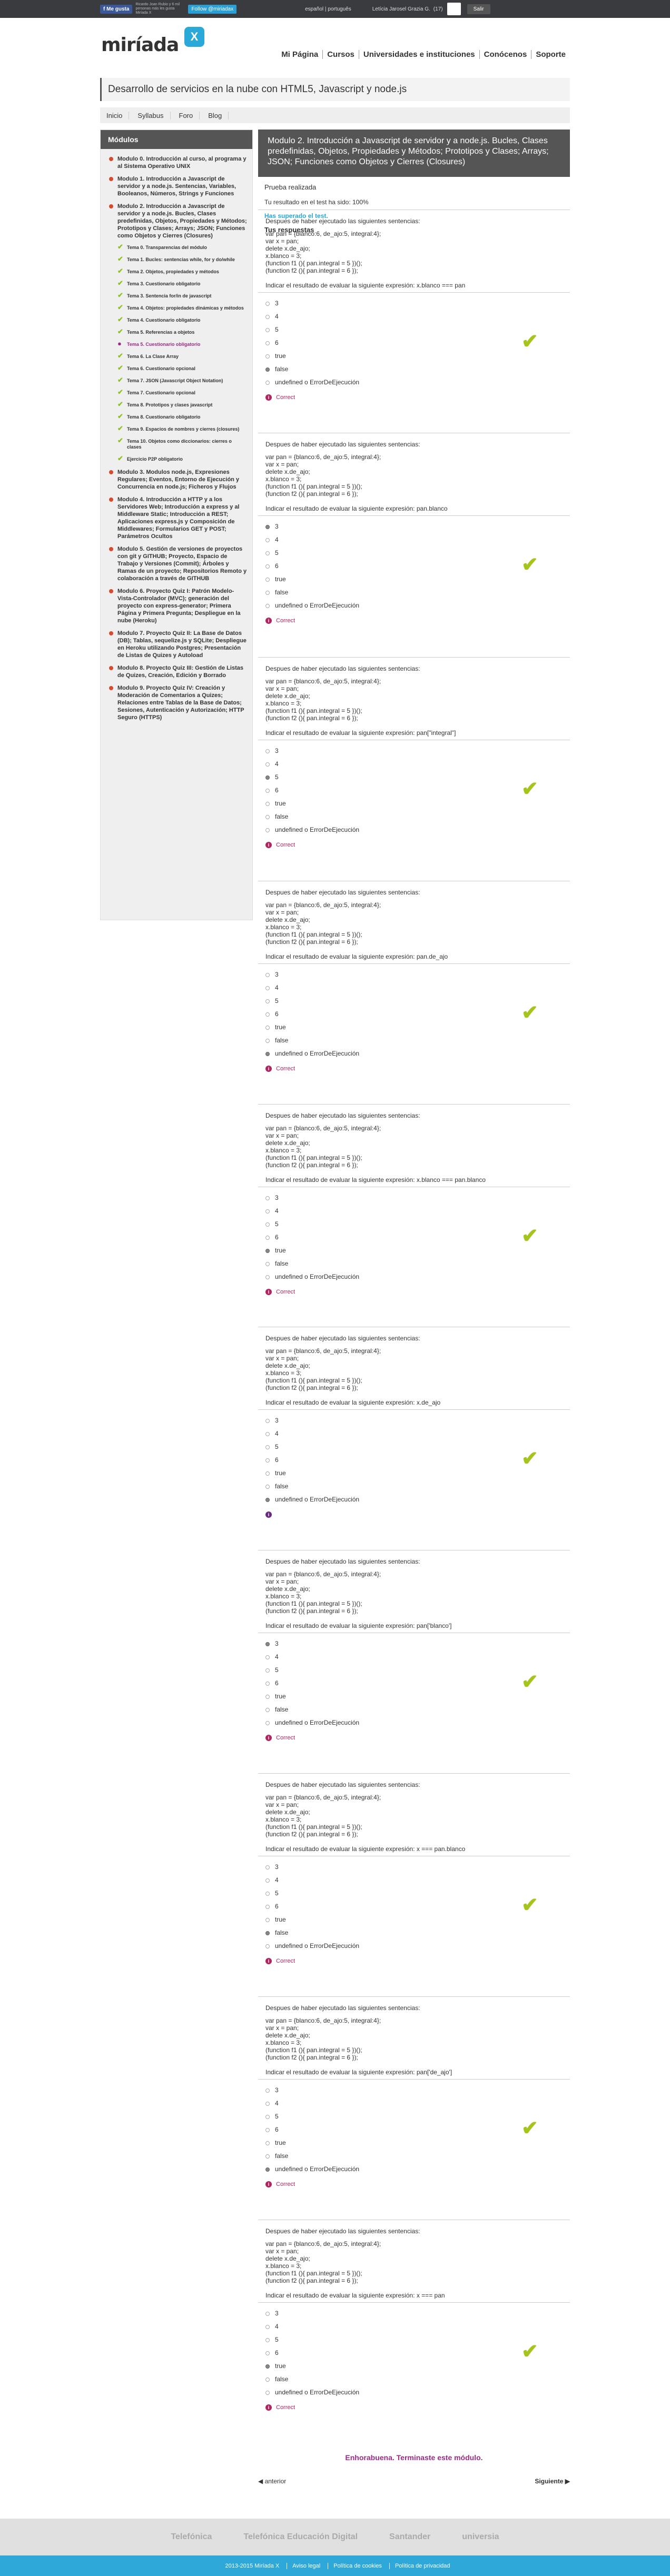  What do you see at coordinates (178, 368) in the screenshot?
I see `topic-item: ✔ Tema 6. Cuestionario opcional` at bounding box center [178, 368].